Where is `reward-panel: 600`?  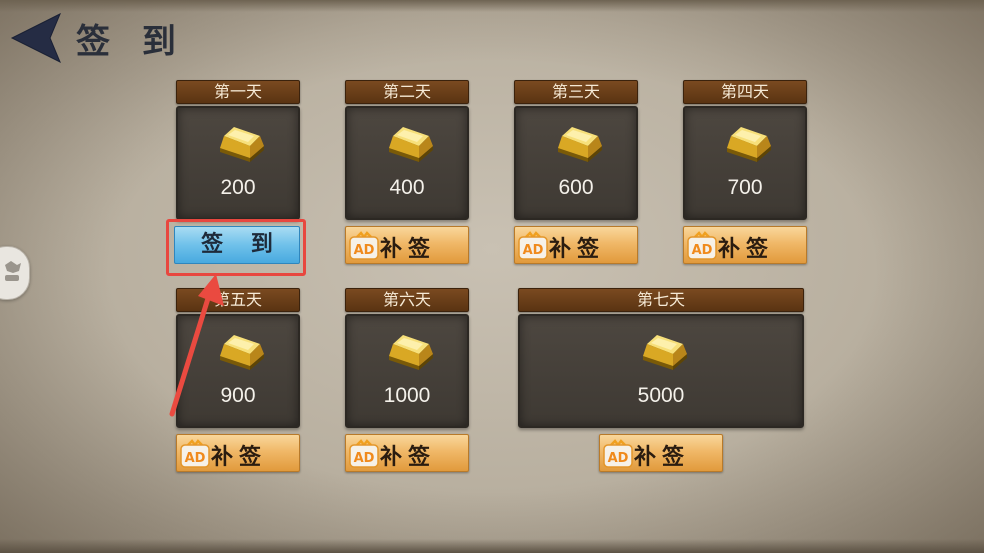 reward-panel: 600 is located at coordinates (576, 163).